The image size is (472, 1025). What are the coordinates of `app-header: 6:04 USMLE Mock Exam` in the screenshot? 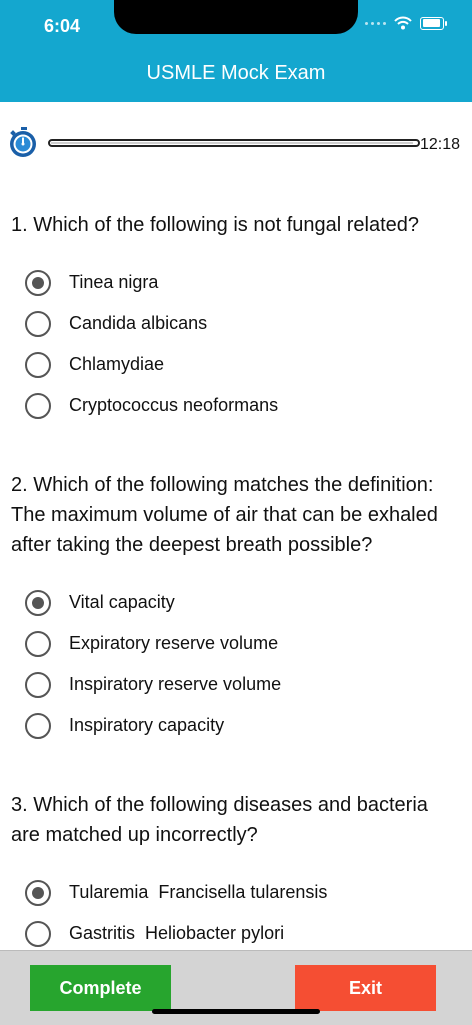 It's located at (236, 51).